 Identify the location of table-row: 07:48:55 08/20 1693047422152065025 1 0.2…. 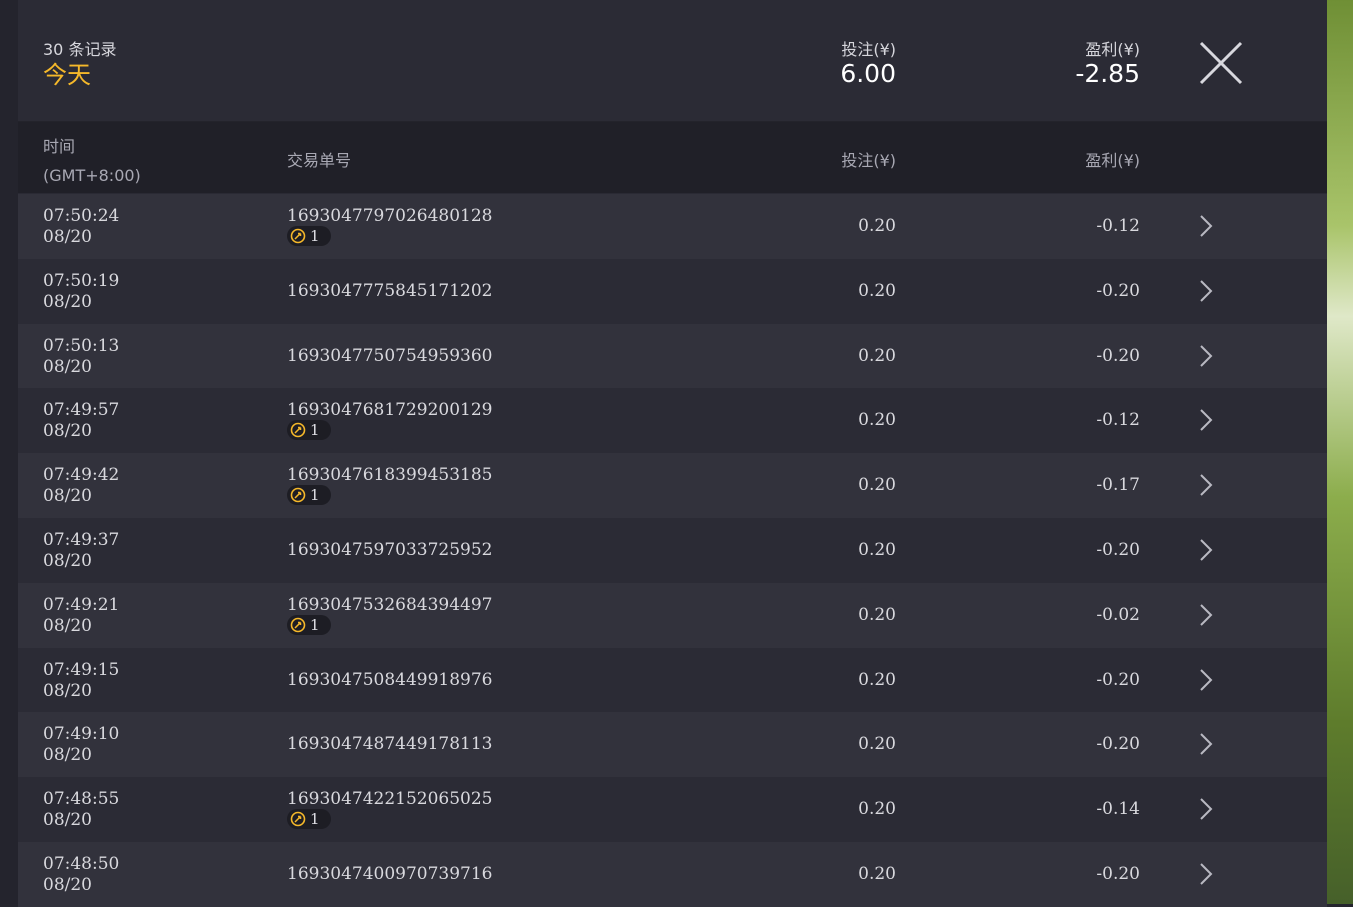
(672, 809).